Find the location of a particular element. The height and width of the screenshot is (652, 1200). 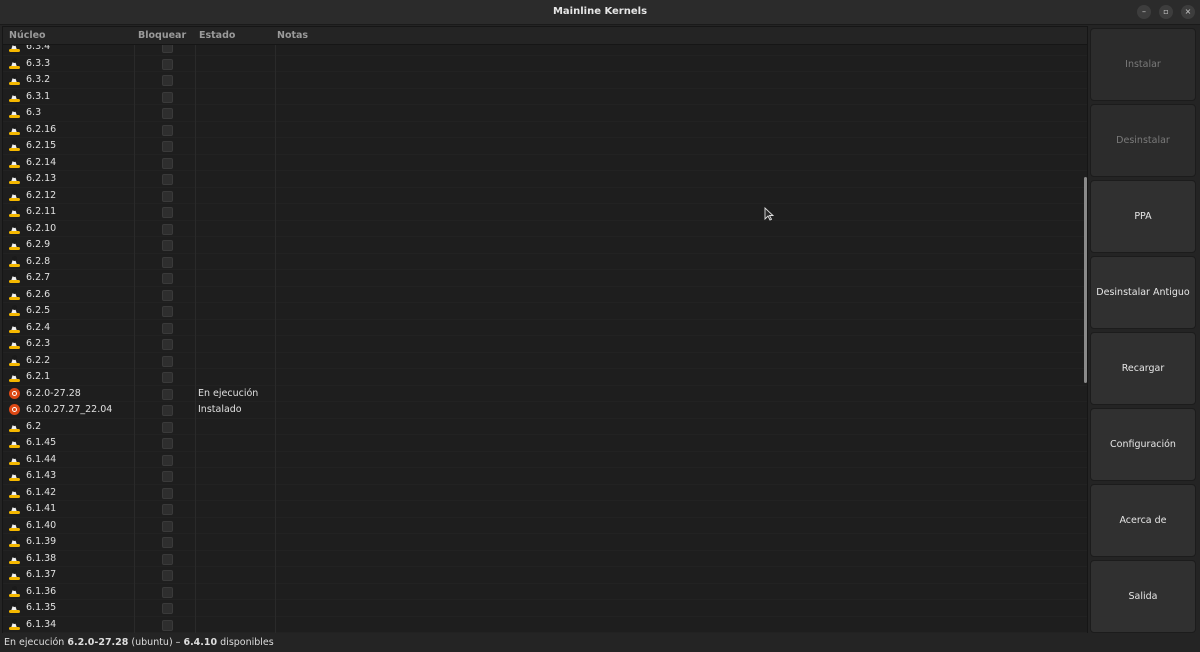

kernel-version: 6.2.6 is located at coordinates (38, 294).